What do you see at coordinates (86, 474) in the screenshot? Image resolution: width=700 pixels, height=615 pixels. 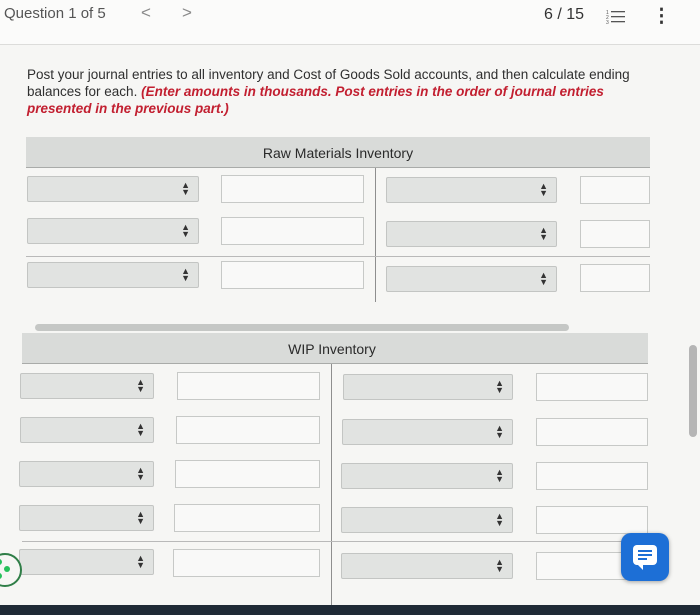 I see `wip-debit-account-select-3: ▲ ▼` at bounding box center [86, 474].